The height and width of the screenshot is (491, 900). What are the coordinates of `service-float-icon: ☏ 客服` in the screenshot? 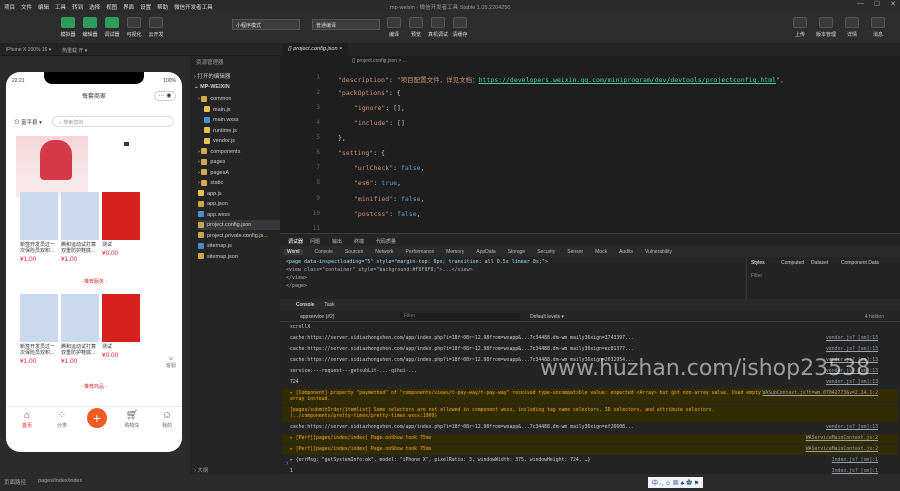 It's located at (171, 365).